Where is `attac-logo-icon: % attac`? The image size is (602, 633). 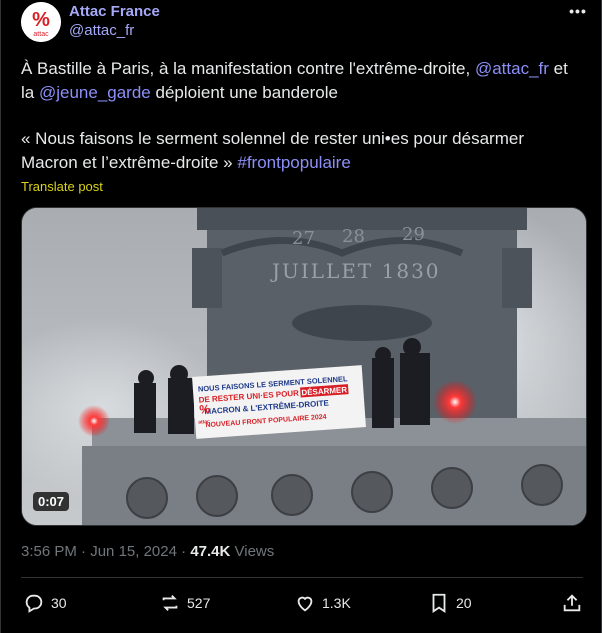
attac-logo-icon: % attac is located at coordinates (41, 22).